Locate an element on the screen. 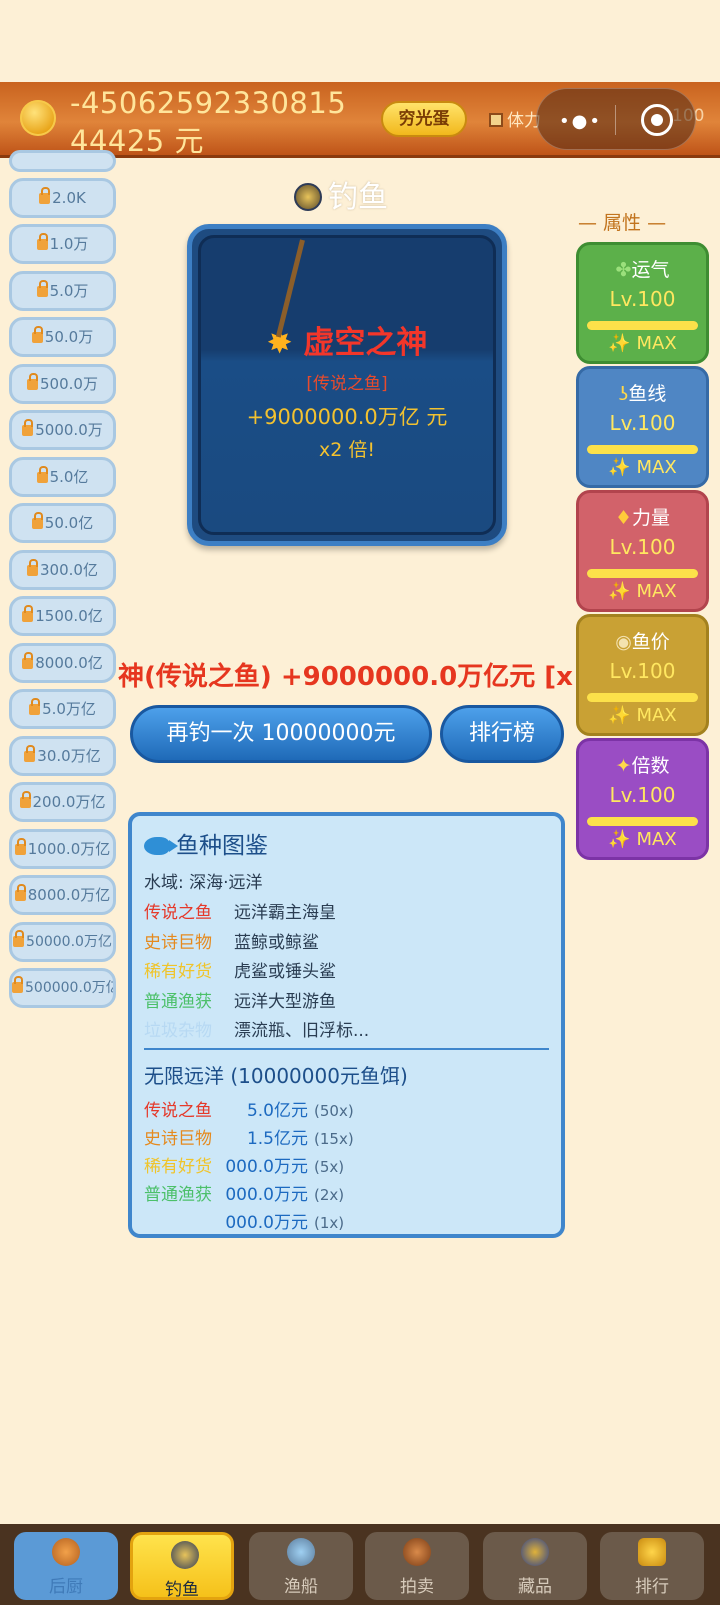  threshold-pill: 200.0万亿 is located at coordinates (62, 802).